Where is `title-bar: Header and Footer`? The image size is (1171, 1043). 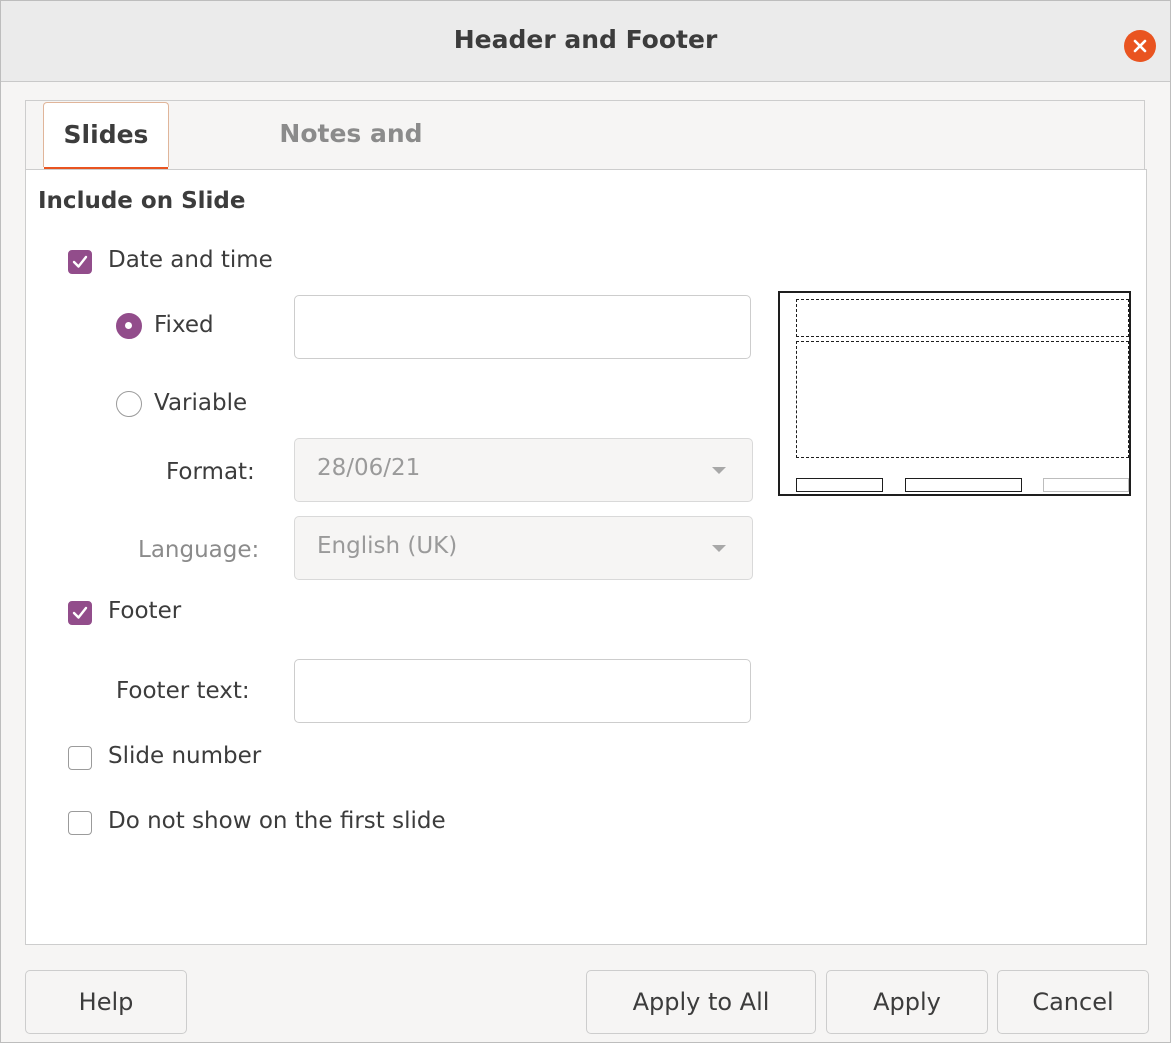
title-bar: Header and Footer is located at coordinates (585, 41).